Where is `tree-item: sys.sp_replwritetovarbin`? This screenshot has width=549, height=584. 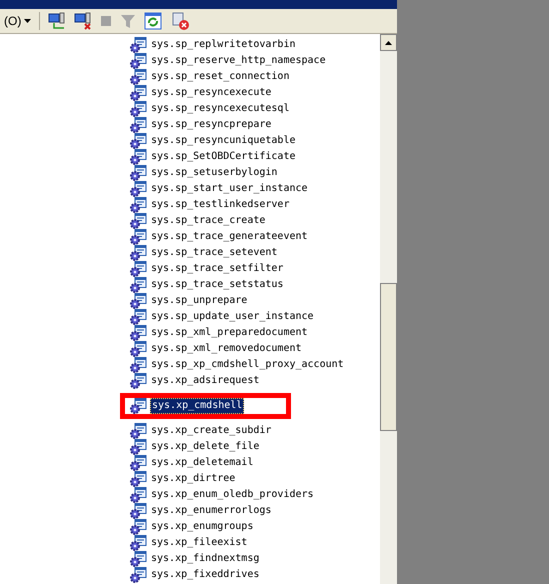 tree-item: sys.sp_replwritetovarbin is located at coordinates (255, 45).